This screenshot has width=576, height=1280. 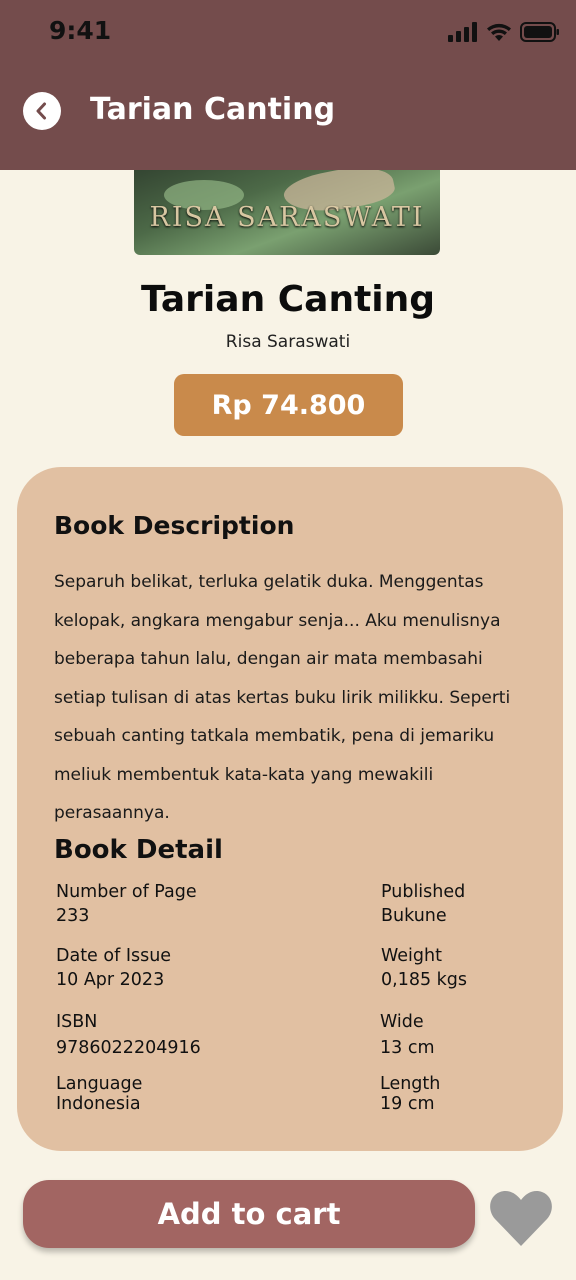 What do you see at coordinates (288, 405) in the screenshot?
I see `price-badge: Rp 74.800` at bounding box center [288, 405].